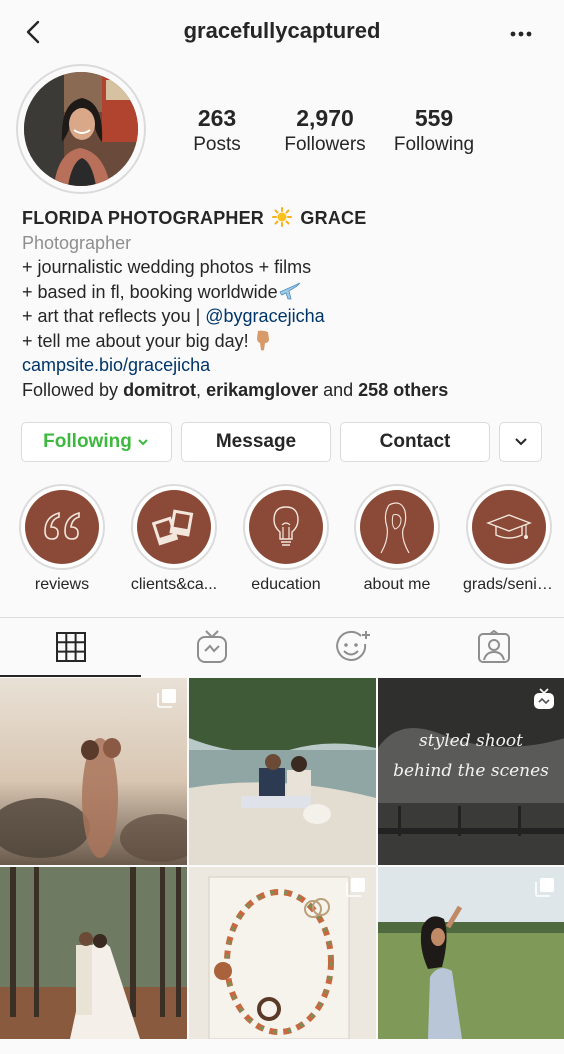 The width and height of the screenshot is (564, 1054). I want to click on highlight-education: education, so click(286, 539).